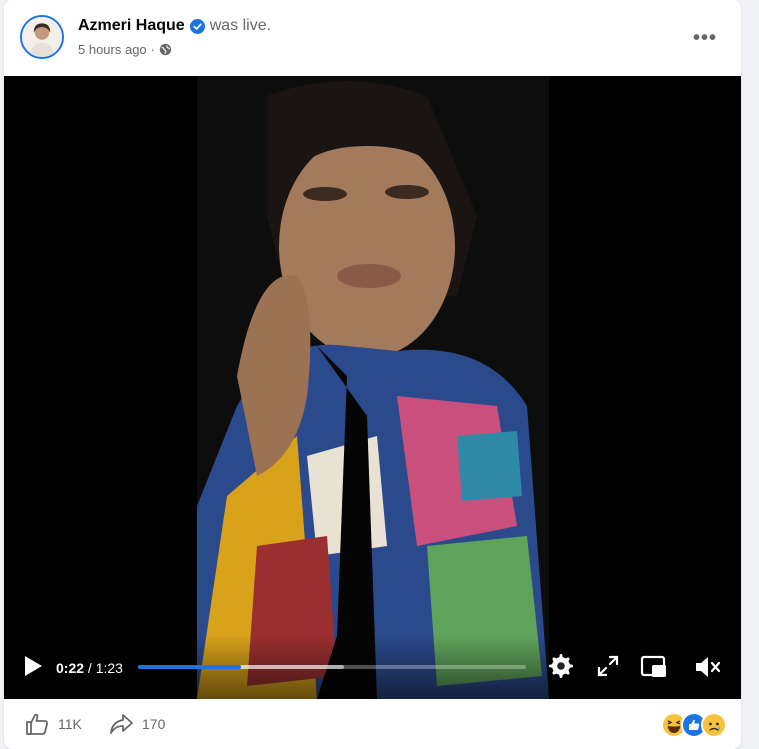 Image resolution: width=759 pixels, height=749 pixels. Describe the element at coordinates (332, 667) in the screenshot. I see `progress-bar` at that location.